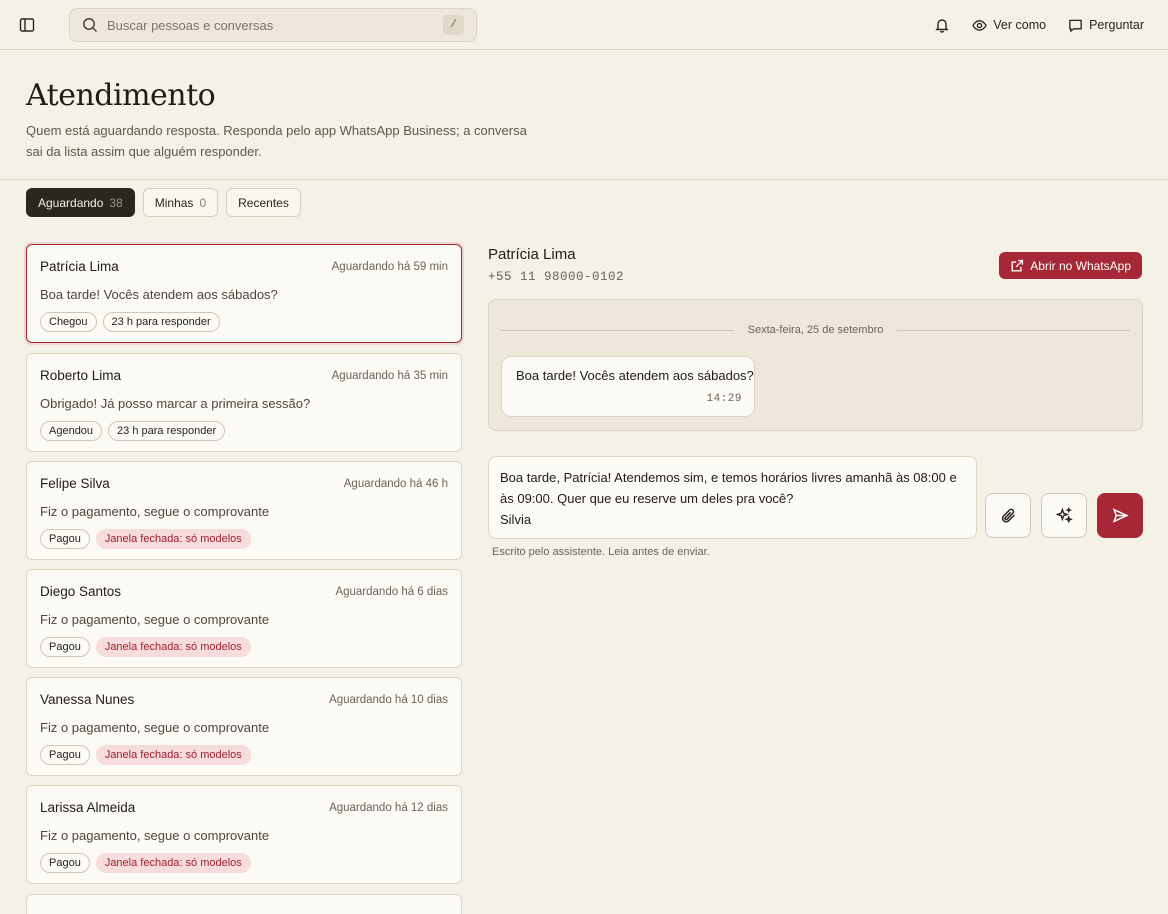 This screenshot has width=1168, height=914. Describe the element at coordinates (87, 699) in the screenshot. I see `contact-name: Vanessa Nunes` at that location.